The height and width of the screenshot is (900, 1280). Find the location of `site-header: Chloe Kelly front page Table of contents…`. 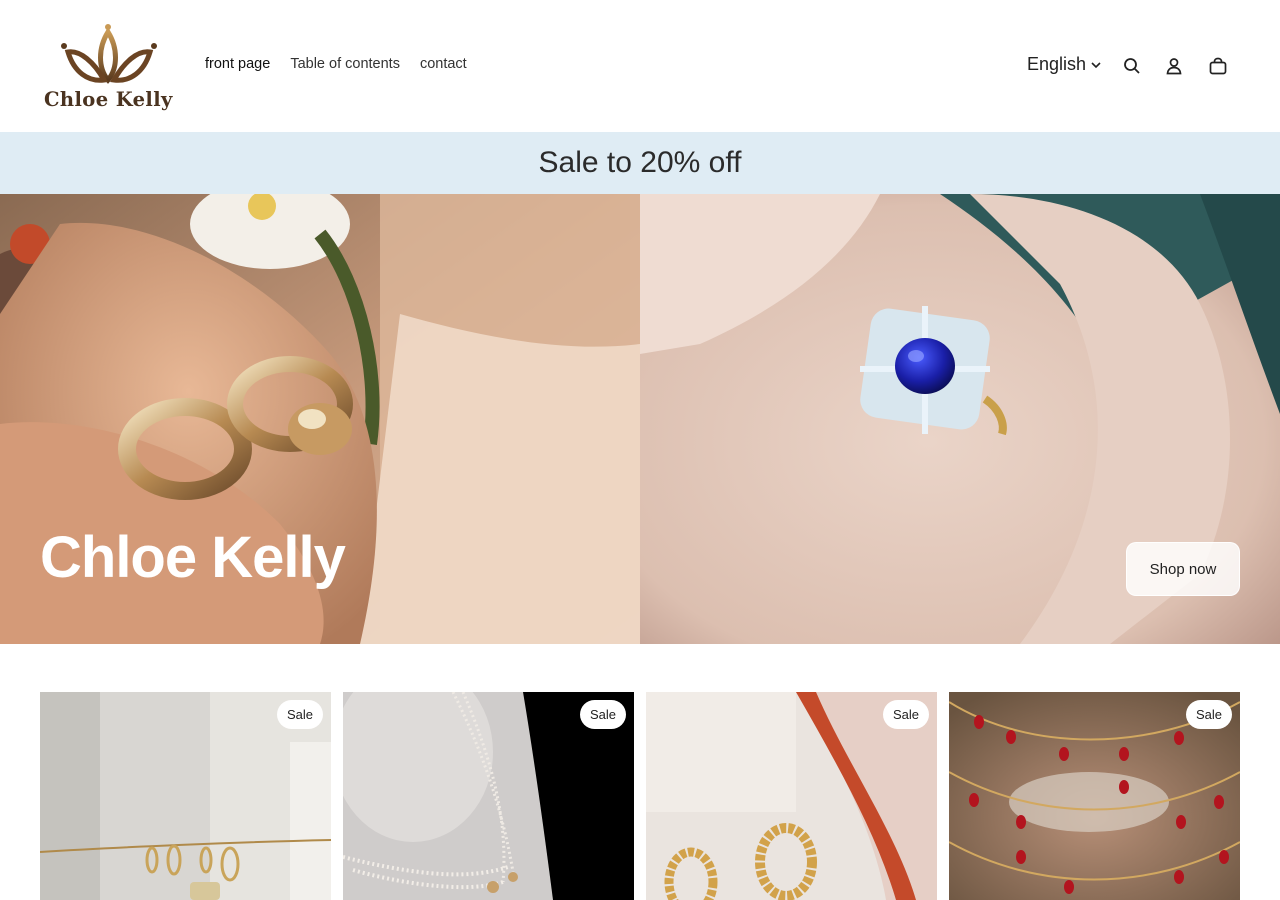

site-header: Chloe Kelly front page Table of contents… is located at coordinates (640, 66).